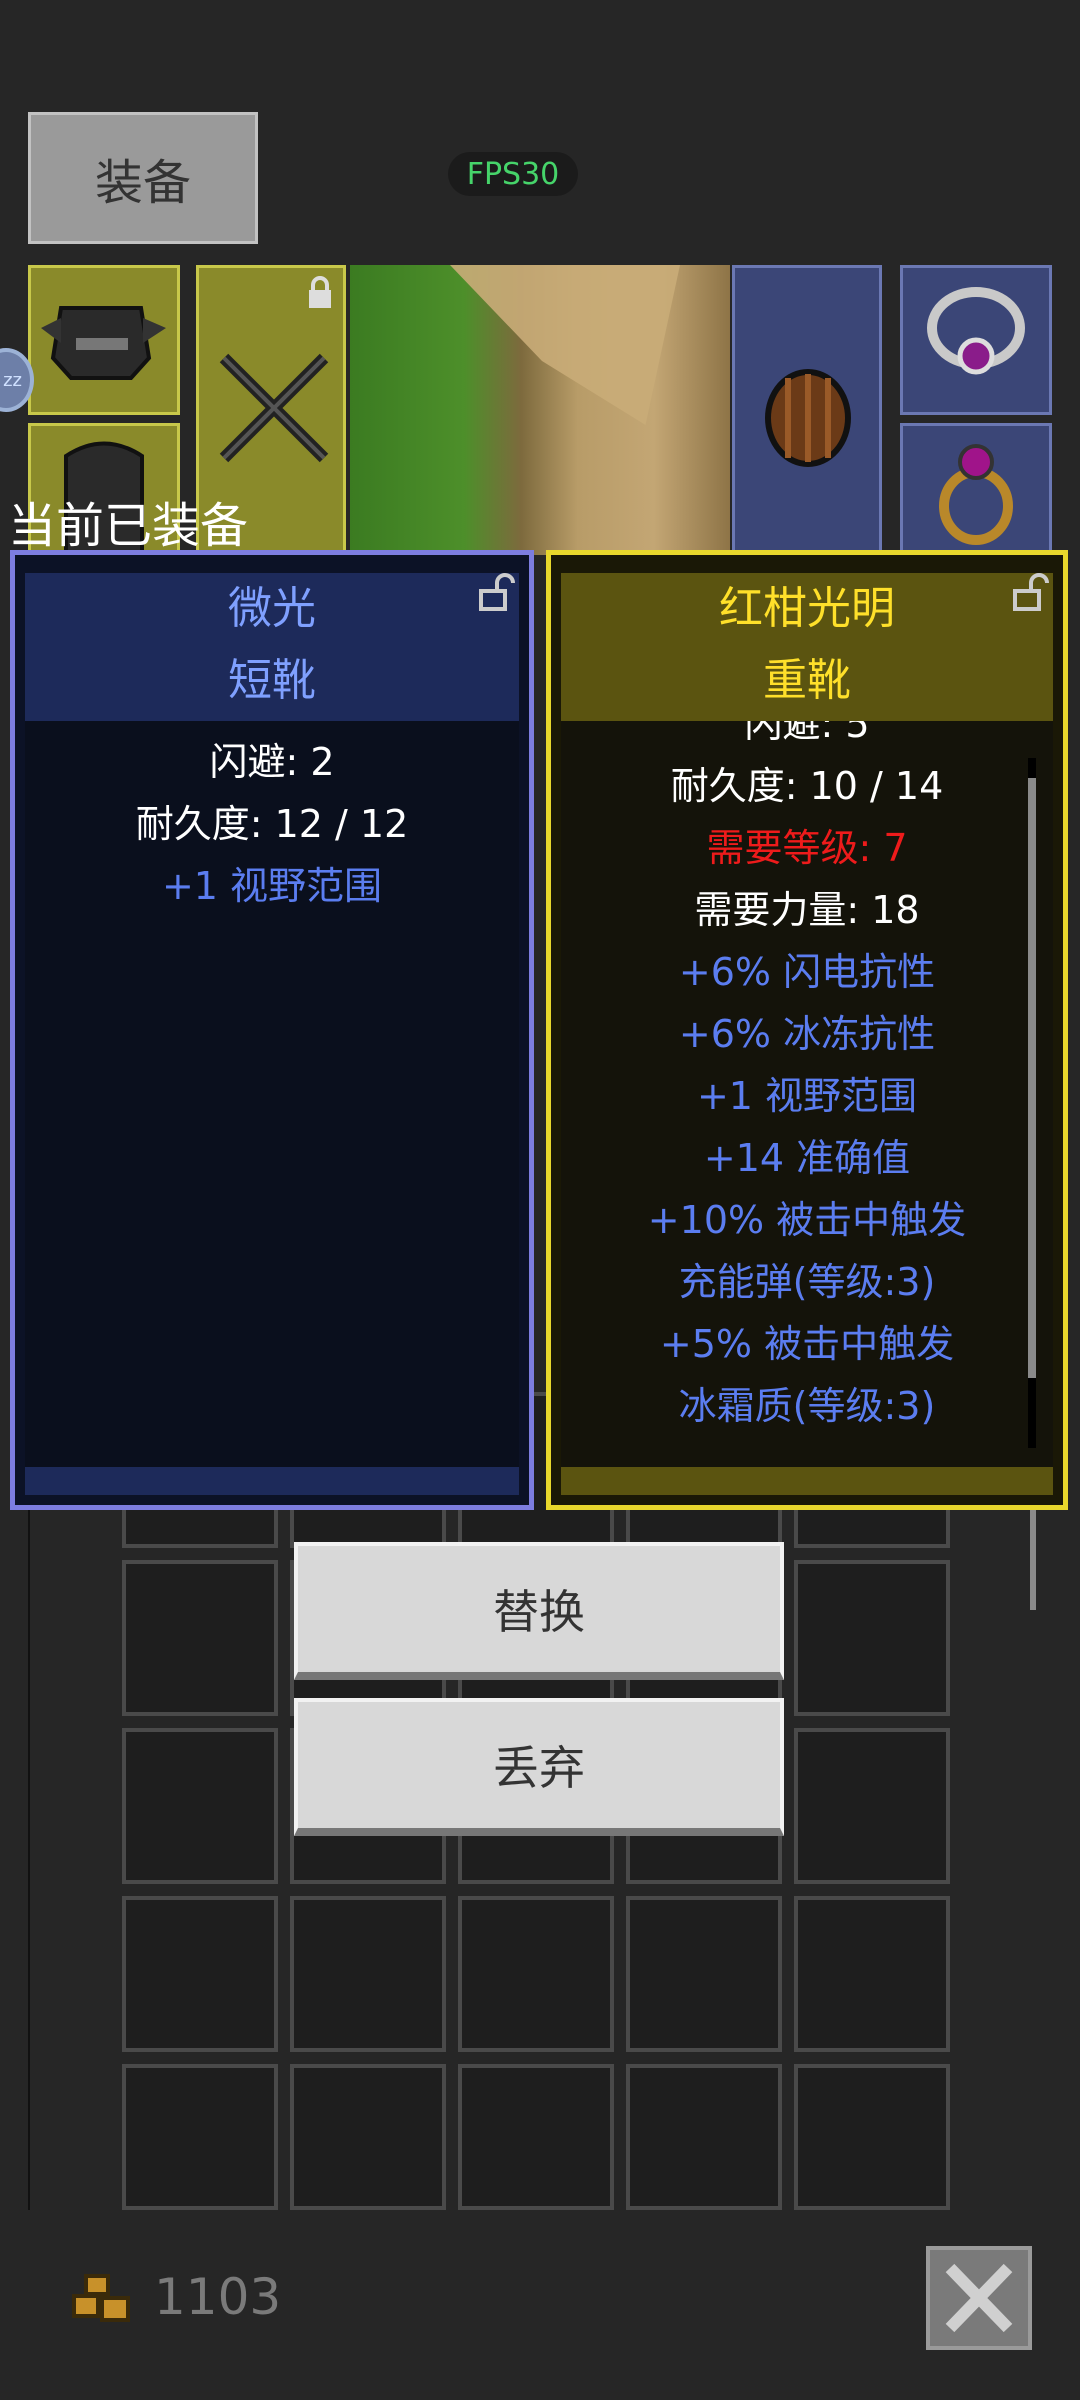 Image resolution: width=1080 pixels, height=2400 pixels. I want to click on stat-line: 闪避: 5, so click(807, 733).